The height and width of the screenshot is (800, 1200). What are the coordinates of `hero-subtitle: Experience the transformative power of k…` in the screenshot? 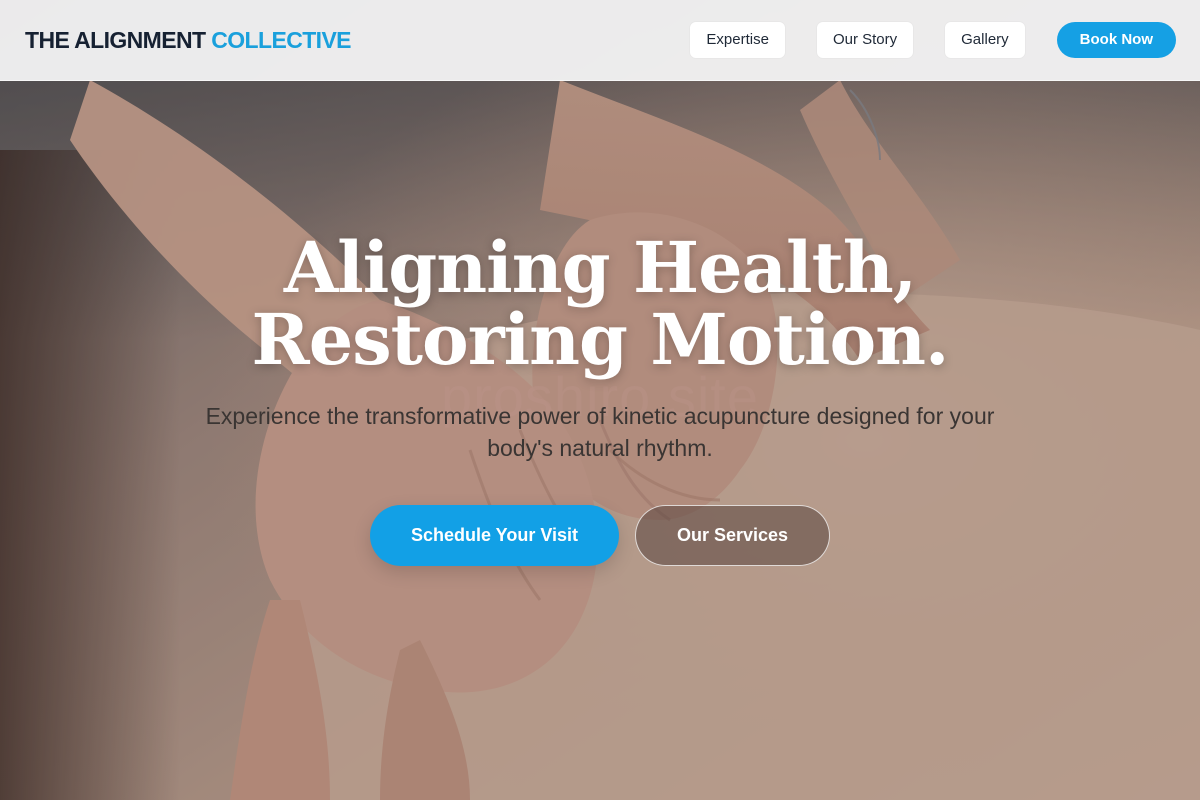 It's located at (600, 432).